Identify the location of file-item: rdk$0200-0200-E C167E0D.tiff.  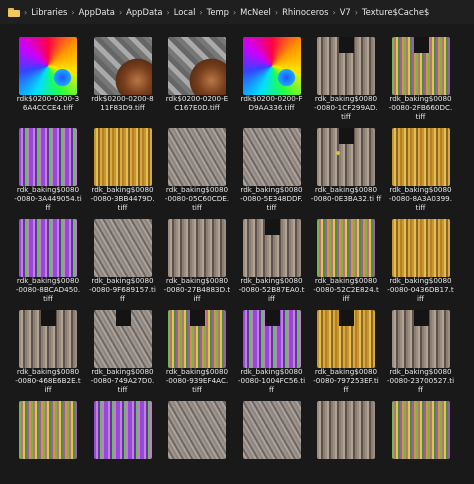
(197, 75).